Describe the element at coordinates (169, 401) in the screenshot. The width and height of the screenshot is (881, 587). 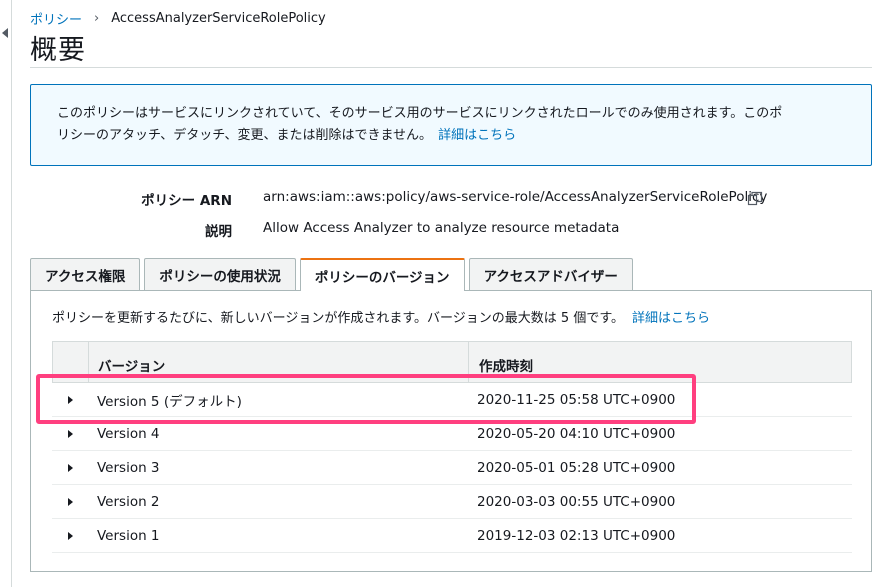
I see `version-cell: Version 5 (デフォルト)` at that location.